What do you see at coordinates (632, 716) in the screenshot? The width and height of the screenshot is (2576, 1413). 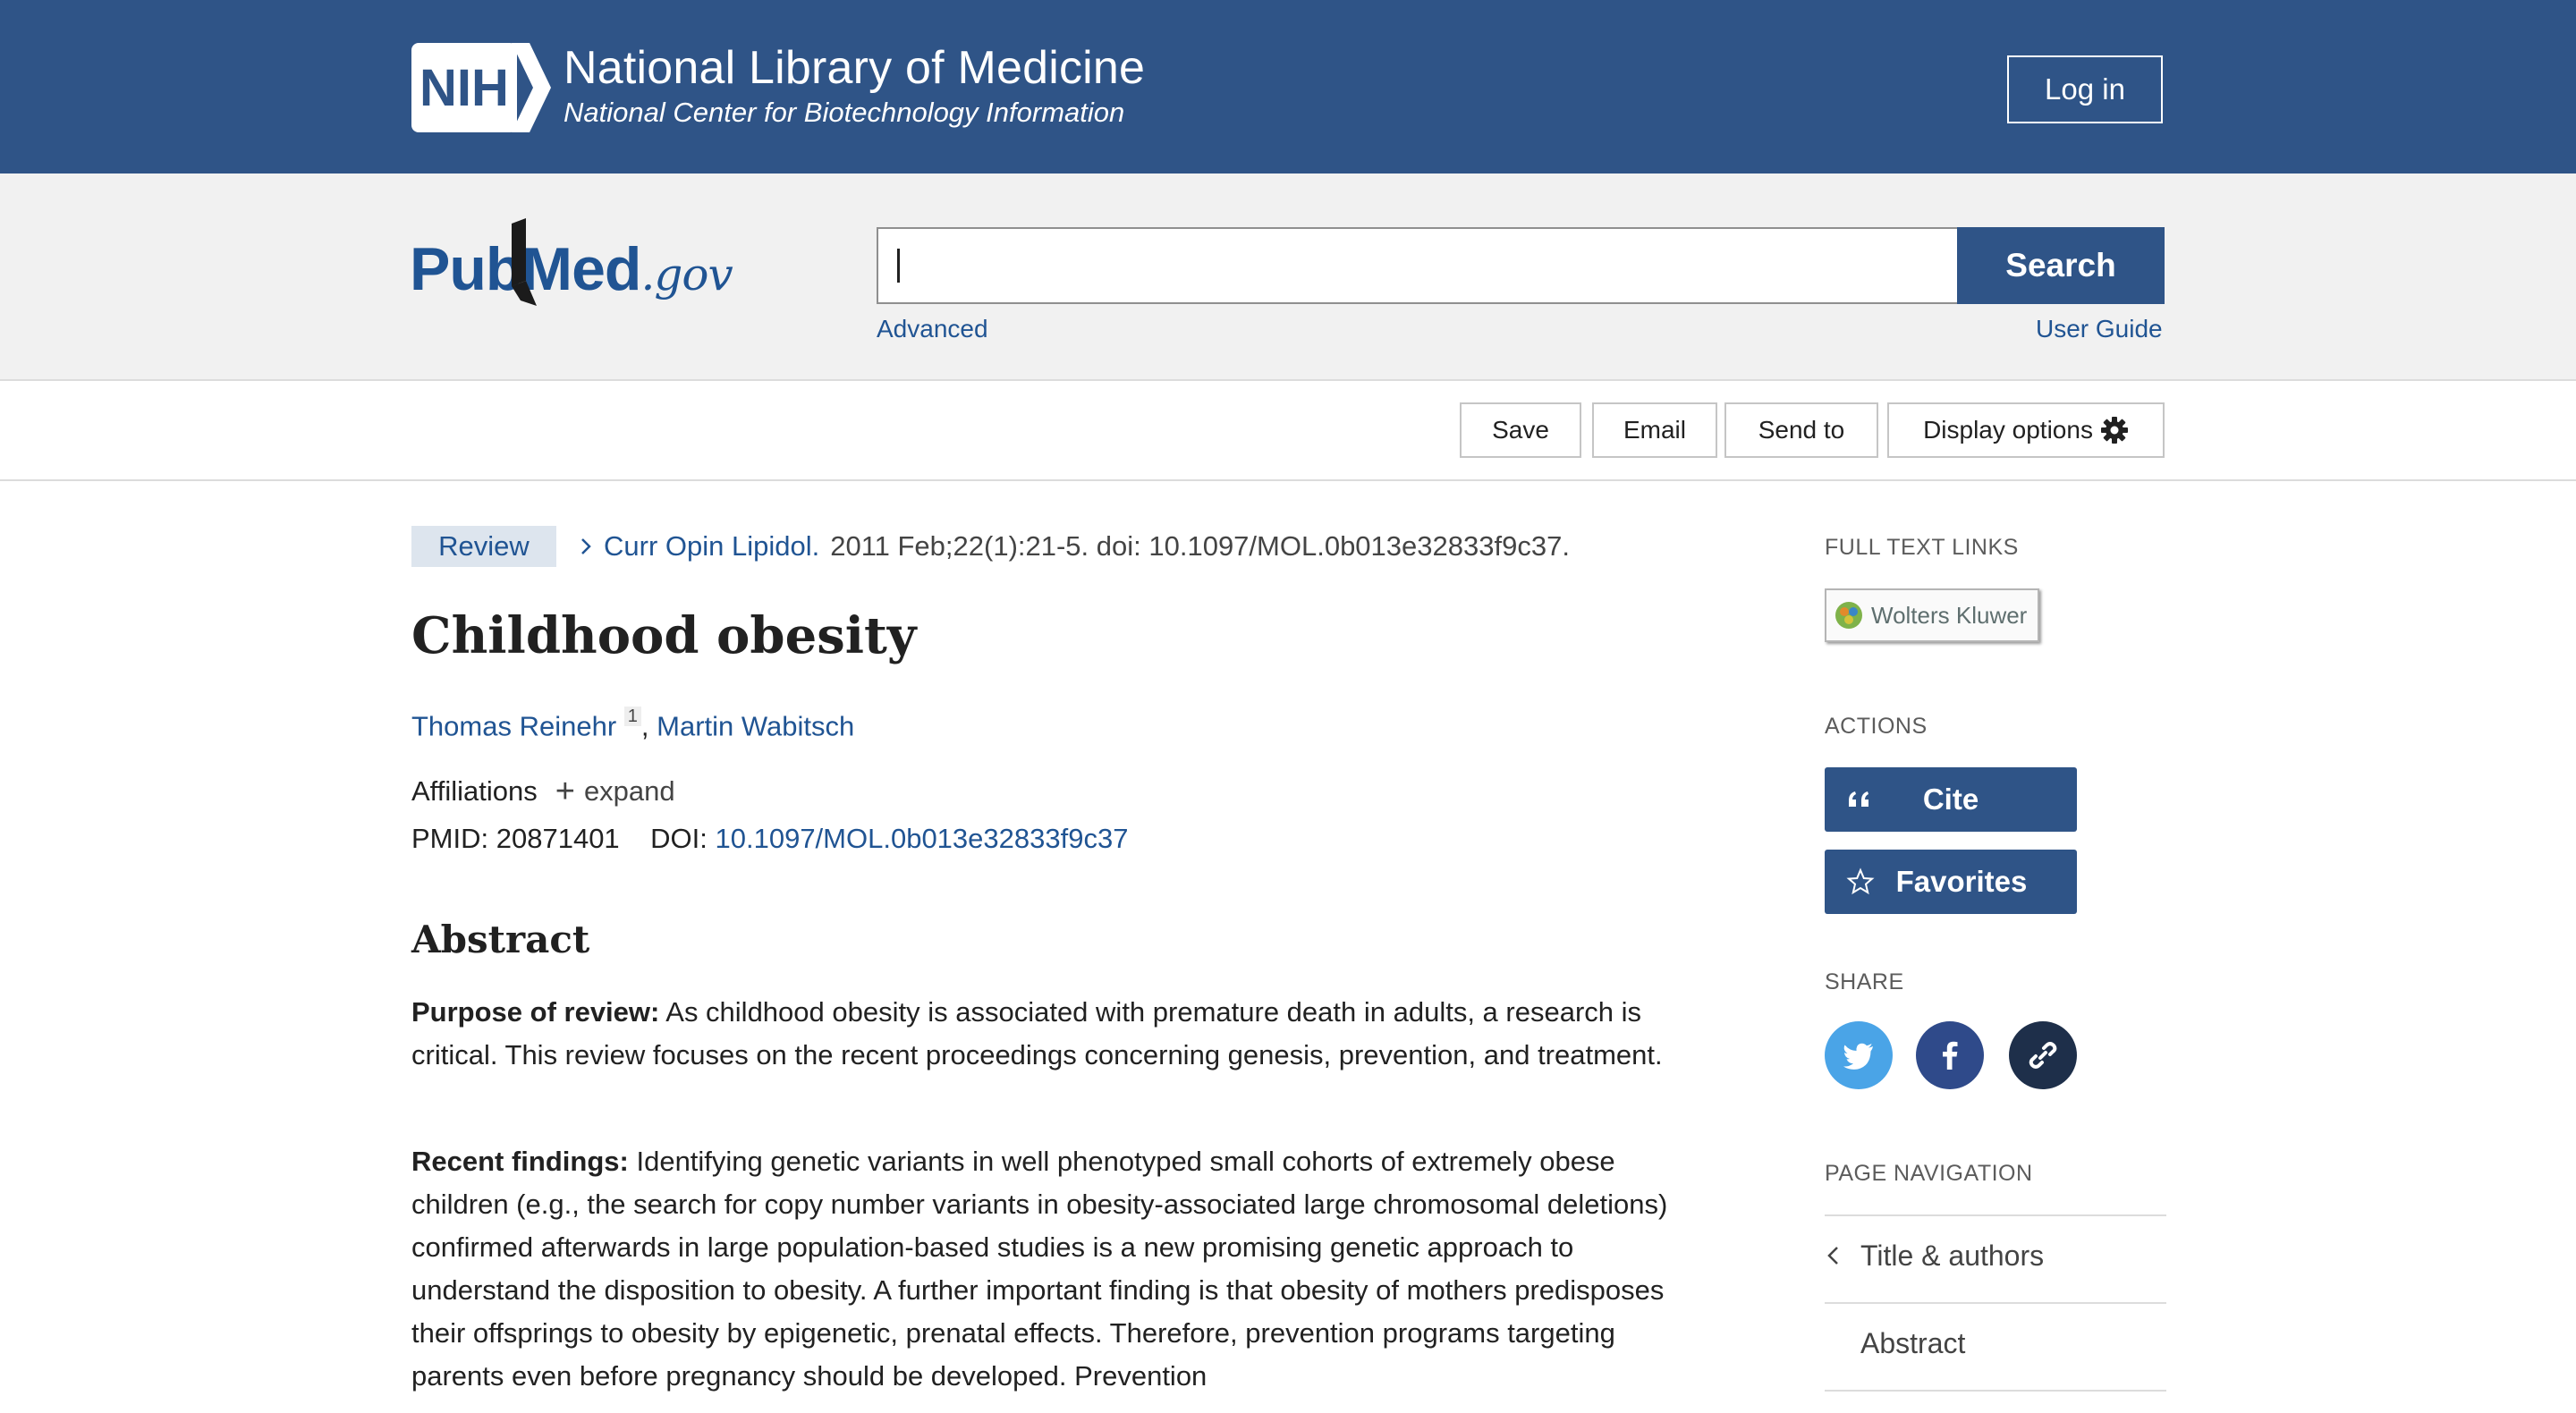 I see `affiliation-ref: 1` at bounding box center [632, 716].